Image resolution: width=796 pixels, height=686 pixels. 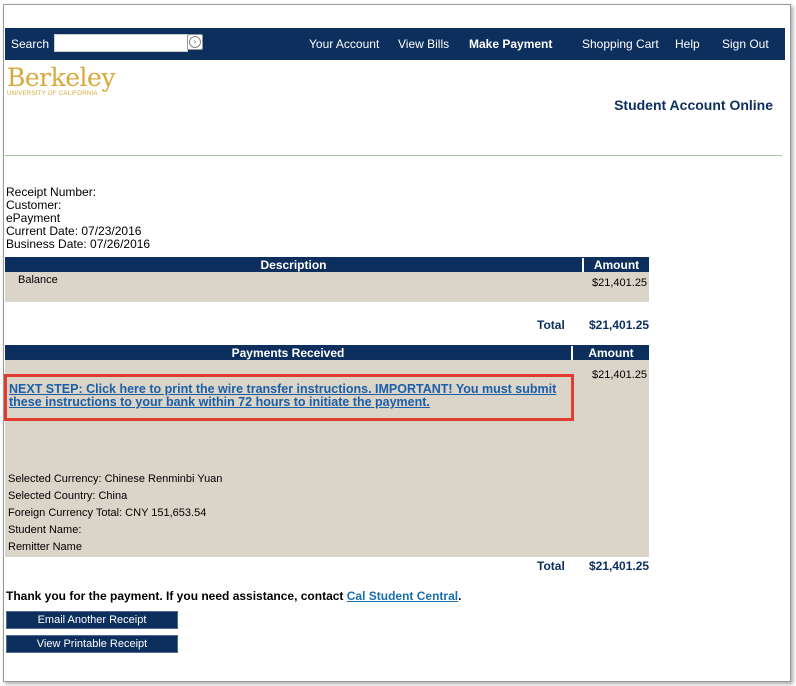 What do you see at coordinates (61, 77) in the screenshot?
I see `logo-wordmark: Berkeley` at bounding box center [61, 77].